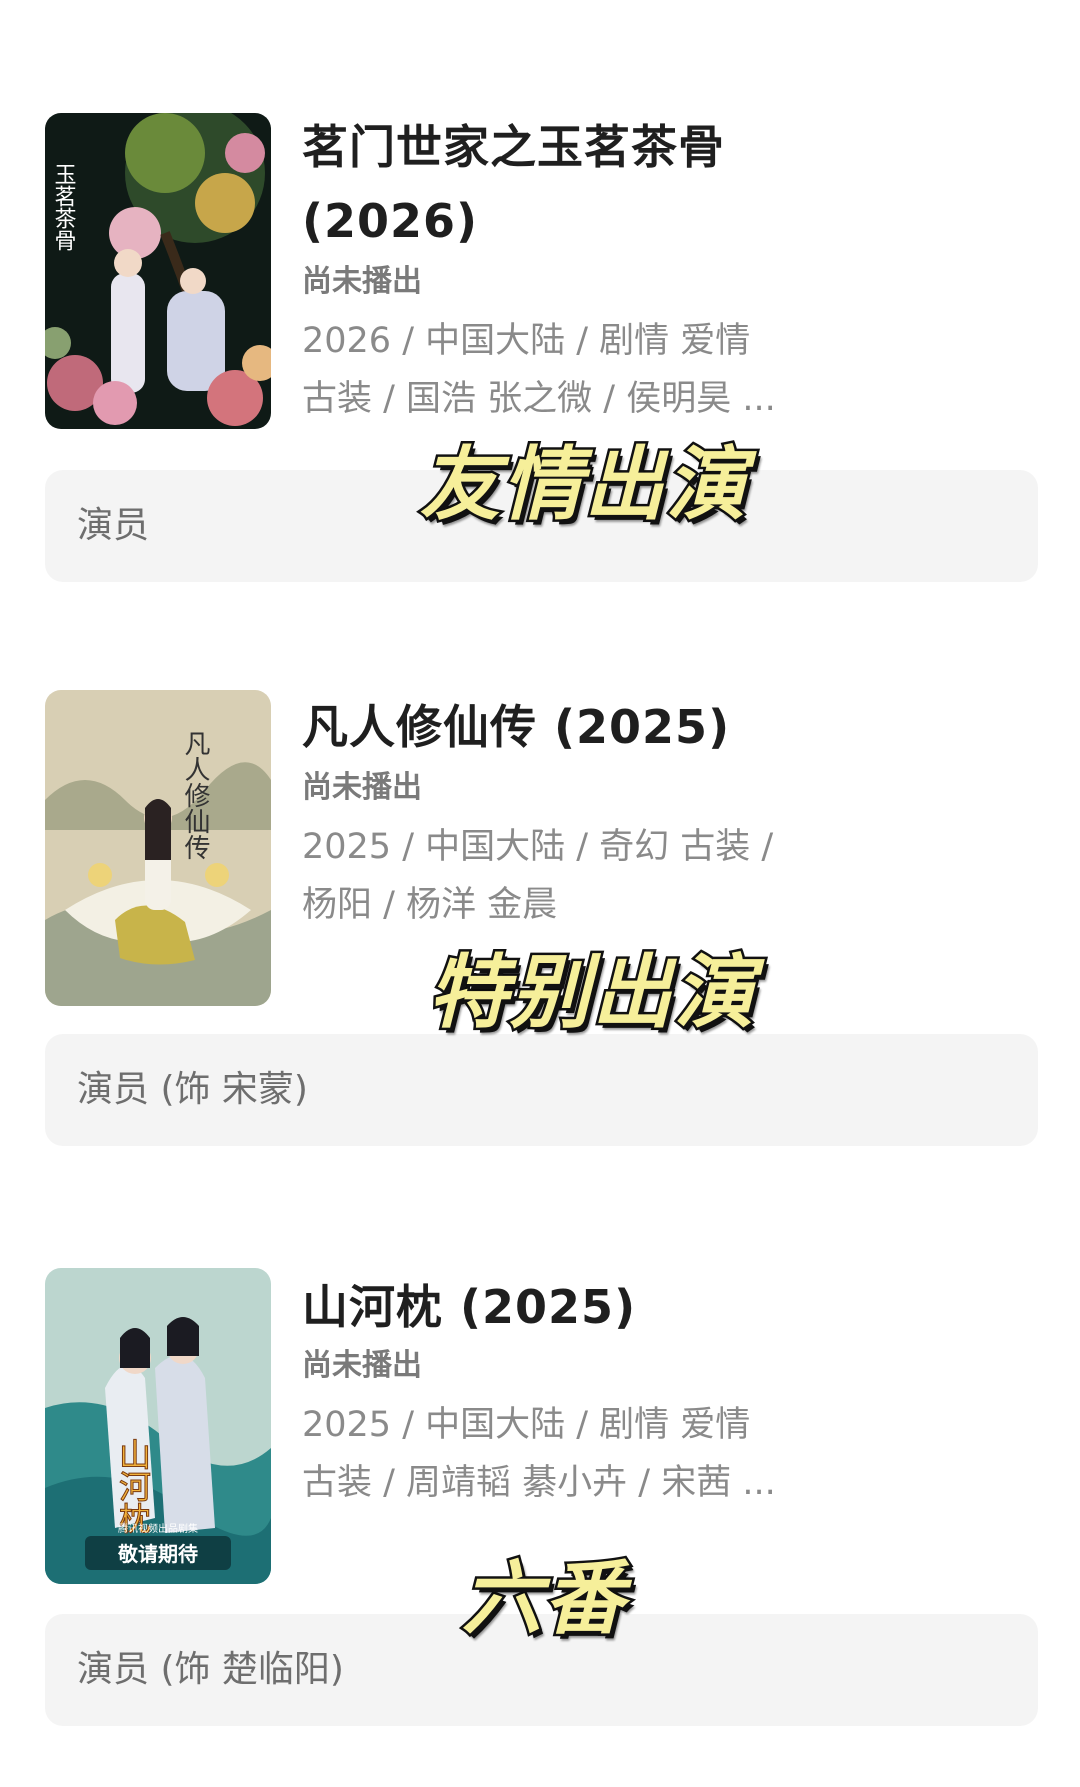  What do you see at coordinates (133, 1486) in the screenshot?
I see `poster-title-text: 山河枕` at bounding box center [133, 1486].